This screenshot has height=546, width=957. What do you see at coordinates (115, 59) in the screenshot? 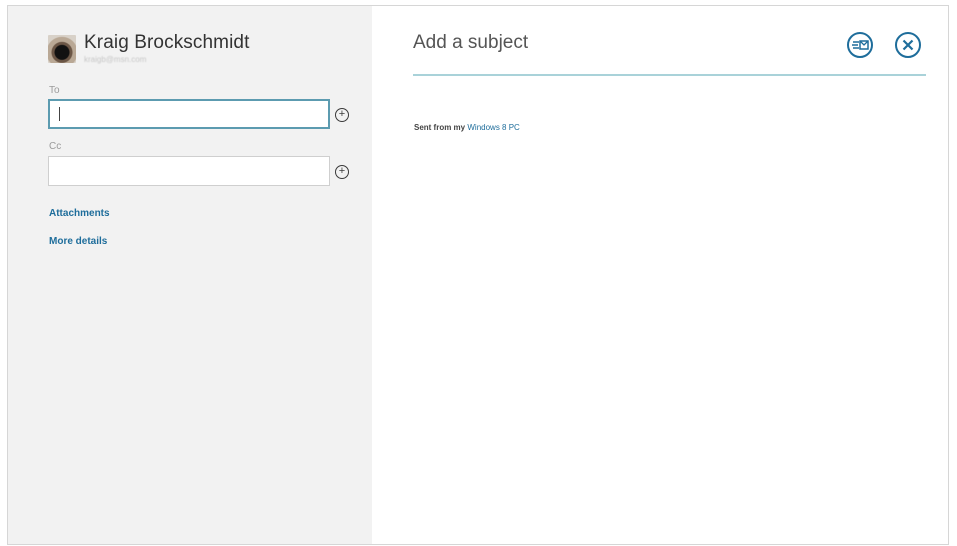
I see `account-email: kraigb@msn.com` at bounding box center [115, 59].